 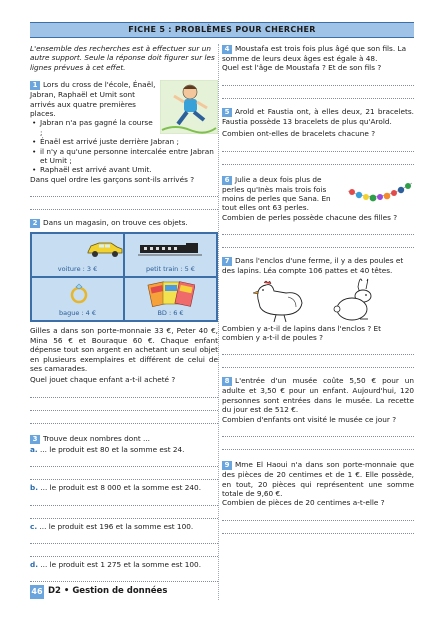 What do you see at coordinates (227, 382) in the screenshot?
I see `problem-number: 8` at bounding box center [227, 382].